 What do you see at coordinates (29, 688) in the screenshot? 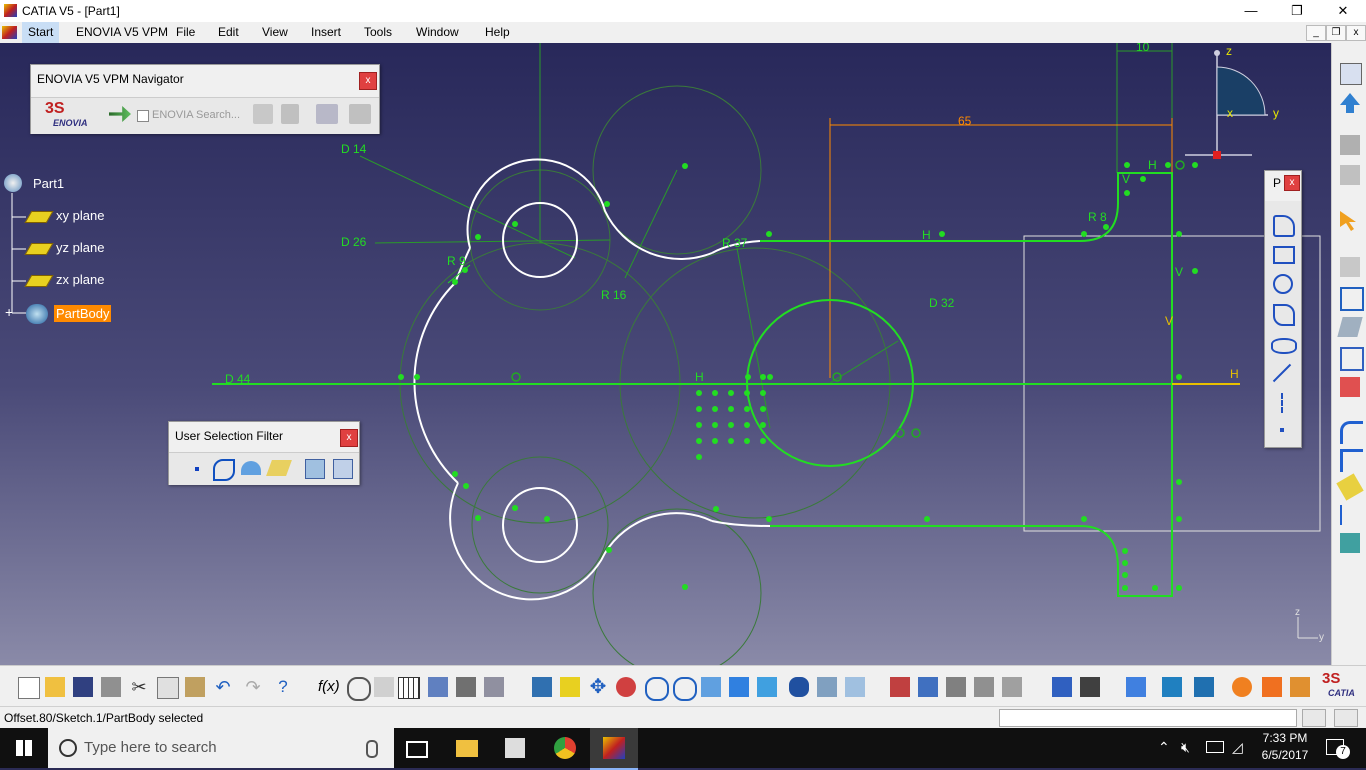
I see `new-file-icon` at bounding box center [29, 688].